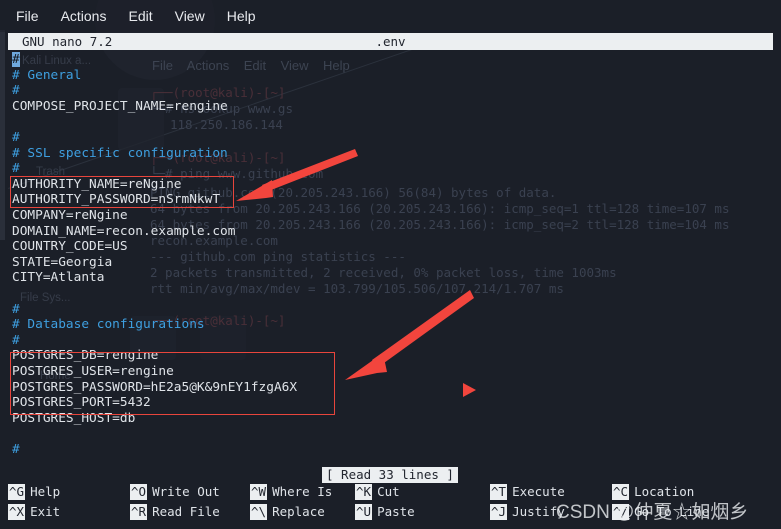  What do you see at coordinates (58, 278) in the screenshot?
I see `editor-line-14: CITY=Atlanta` at bounding box center [58, 278].